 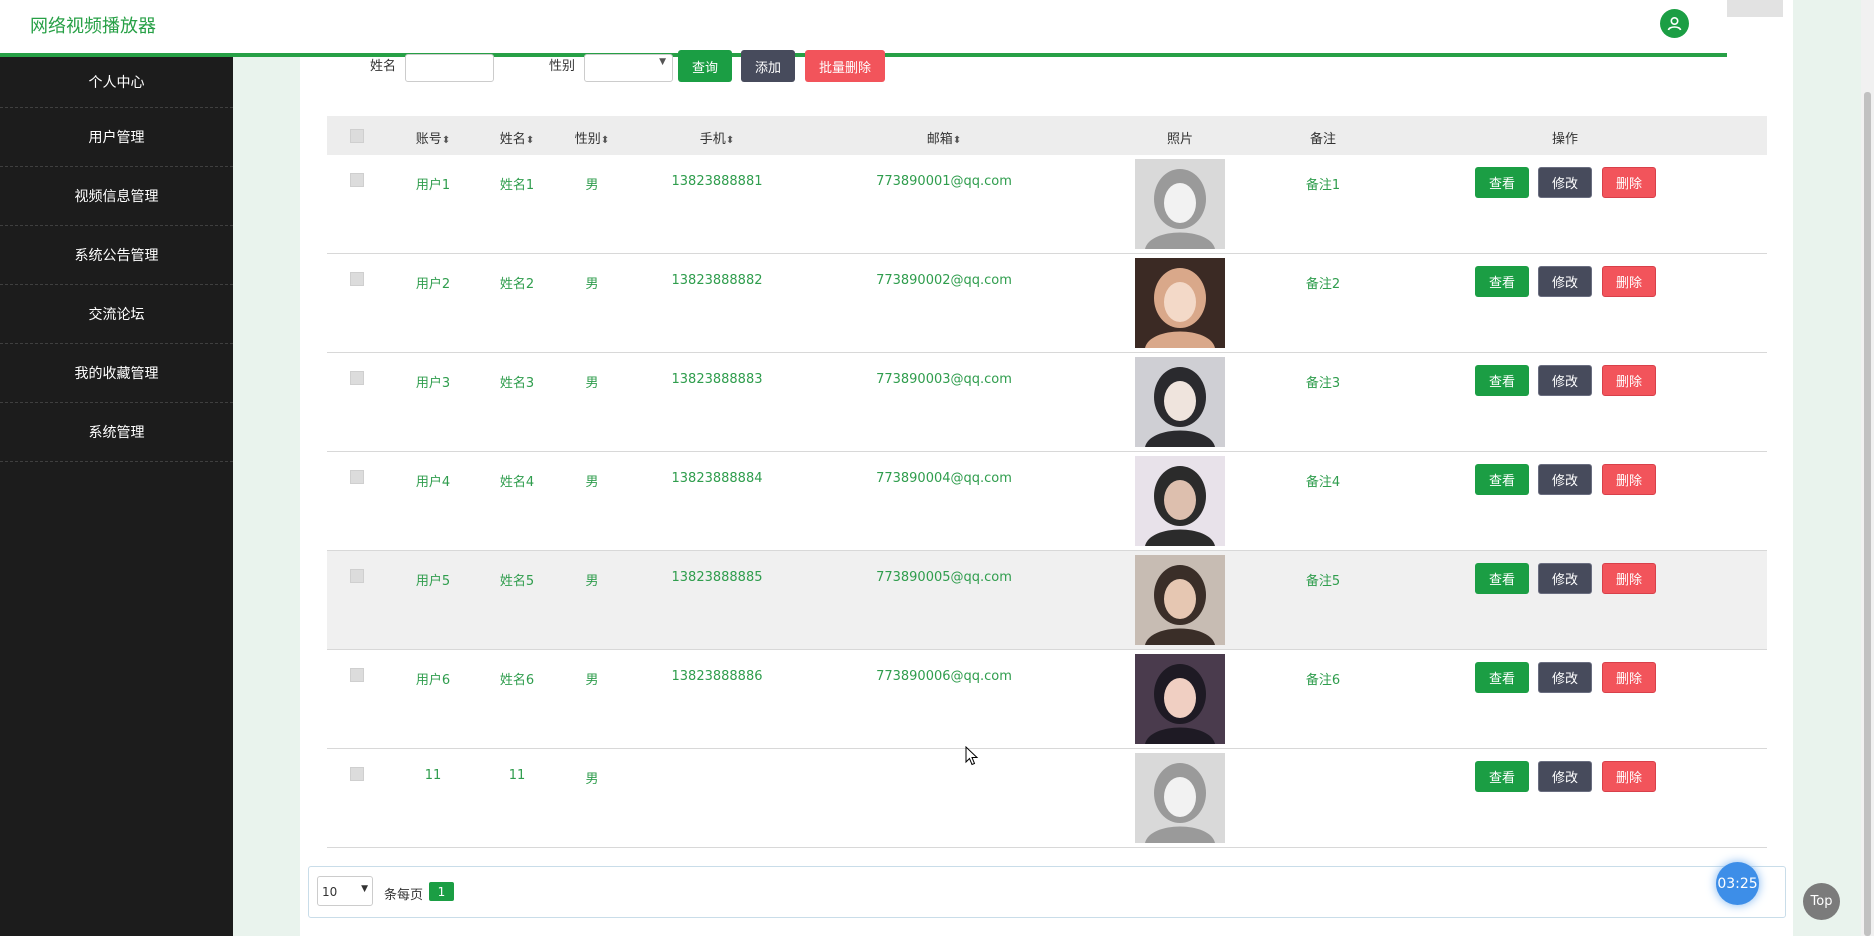 I want to click on gender-select: ▼, so click(x=628, y=68).